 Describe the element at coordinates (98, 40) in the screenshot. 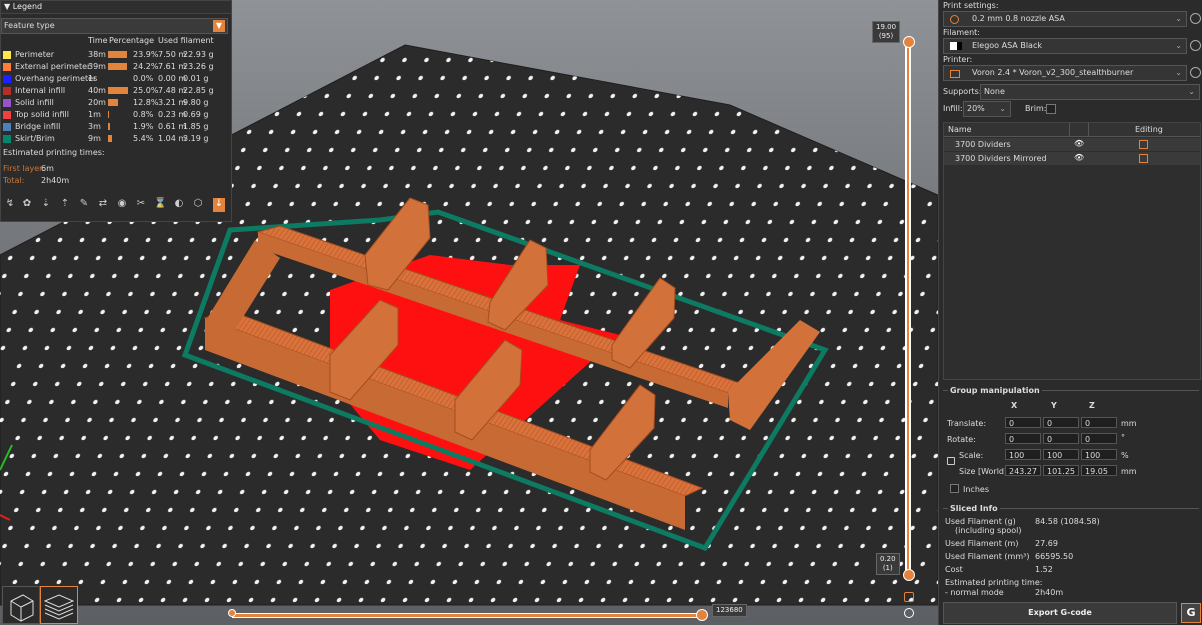

I see `col-time: Time` at that location.